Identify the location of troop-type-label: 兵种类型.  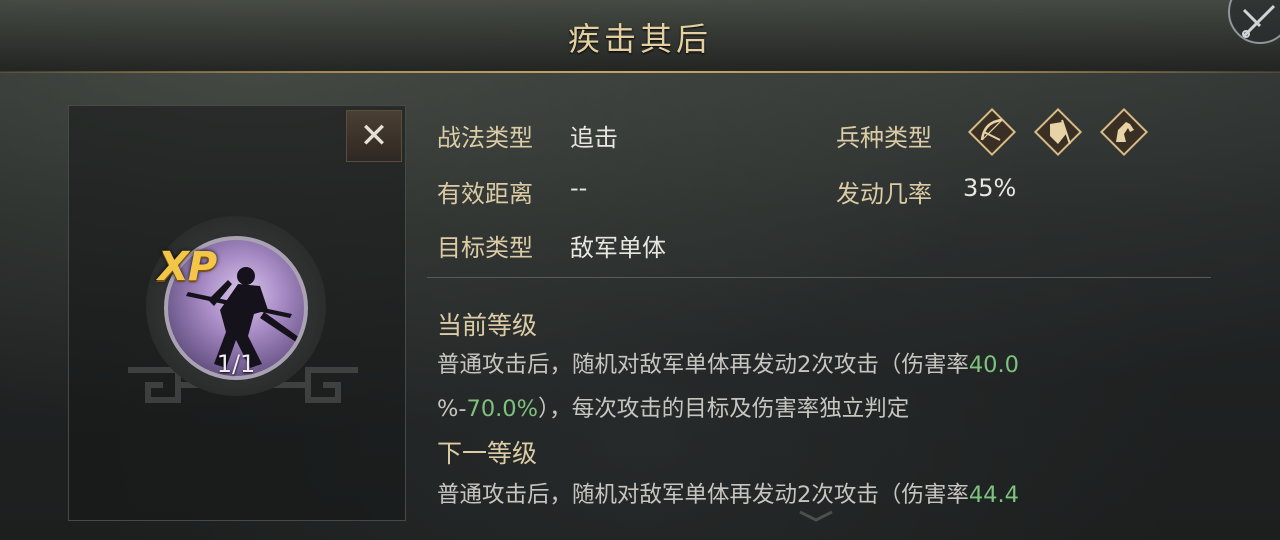
(884, 138).